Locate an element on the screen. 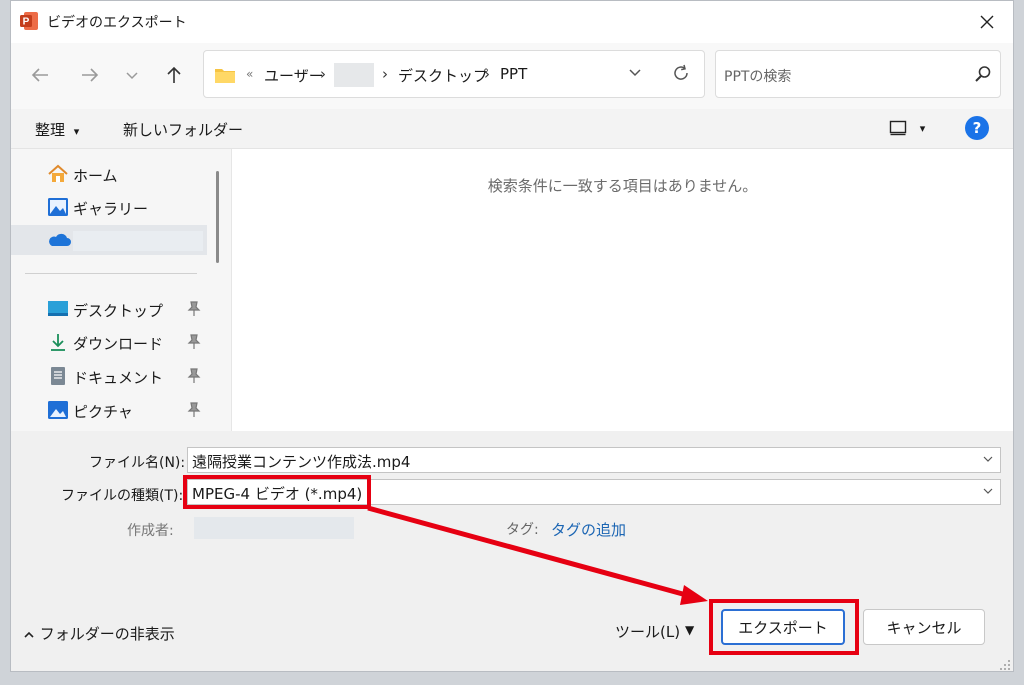  annotation-arrow is located at coordinates (537, 555).